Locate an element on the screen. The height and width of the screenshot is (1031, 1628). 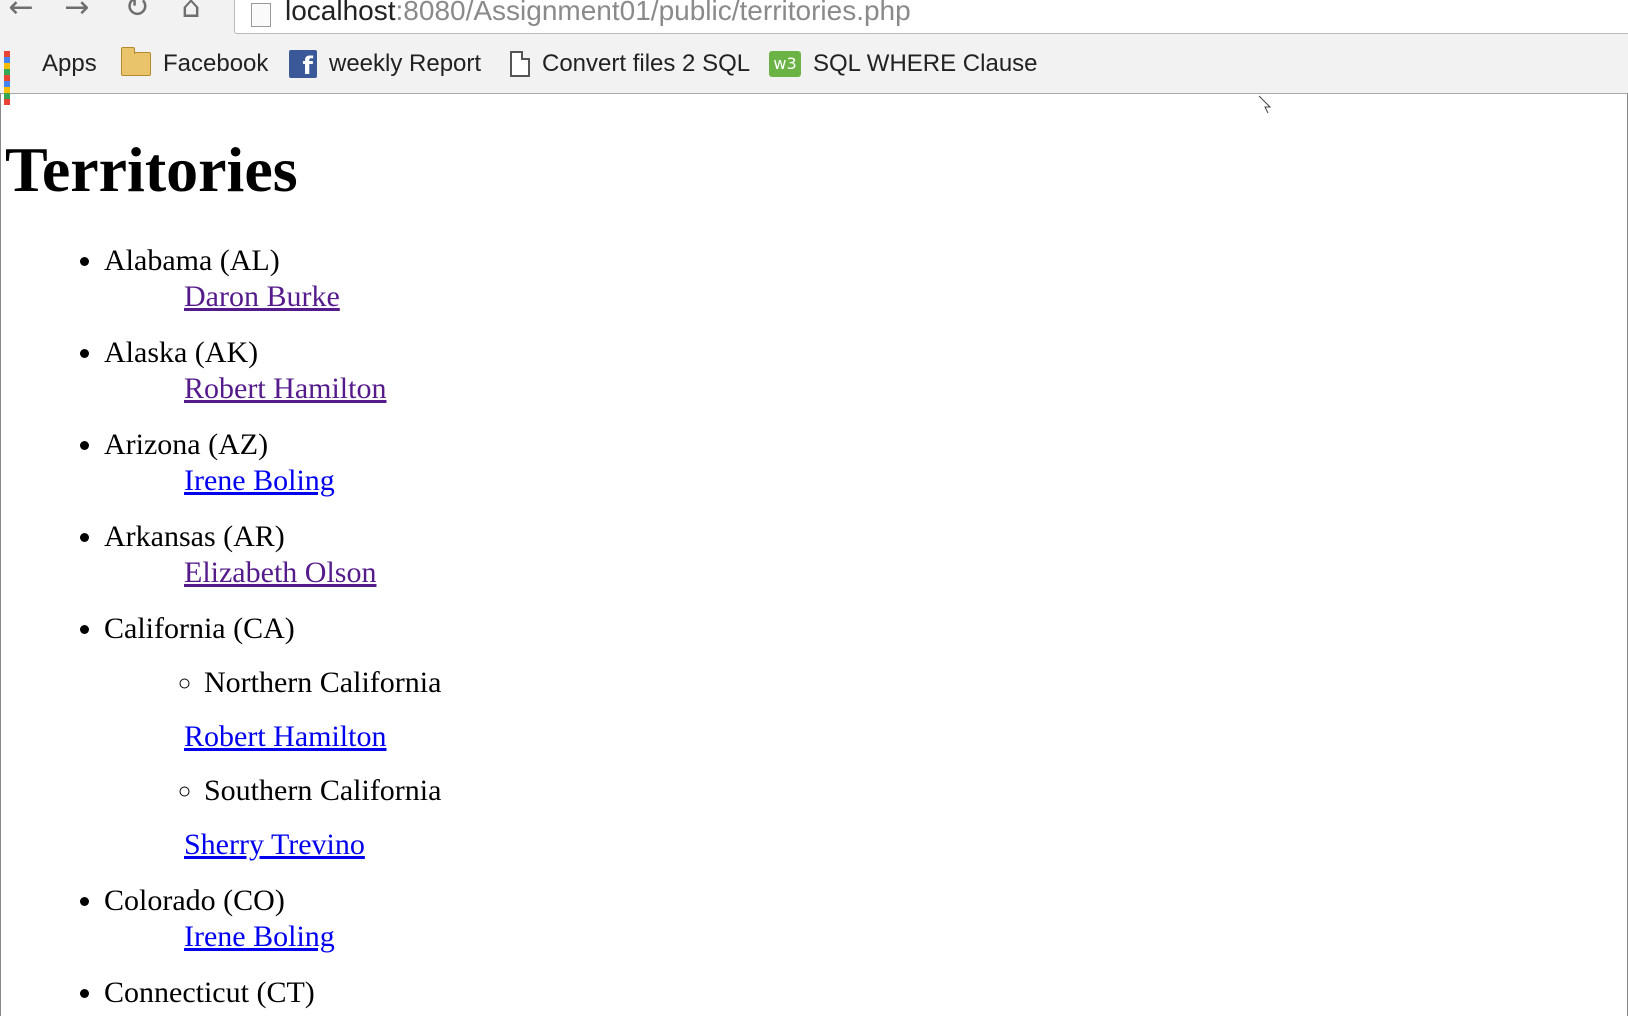
subregion-name: Northern California is located at coordinates (323, 682).